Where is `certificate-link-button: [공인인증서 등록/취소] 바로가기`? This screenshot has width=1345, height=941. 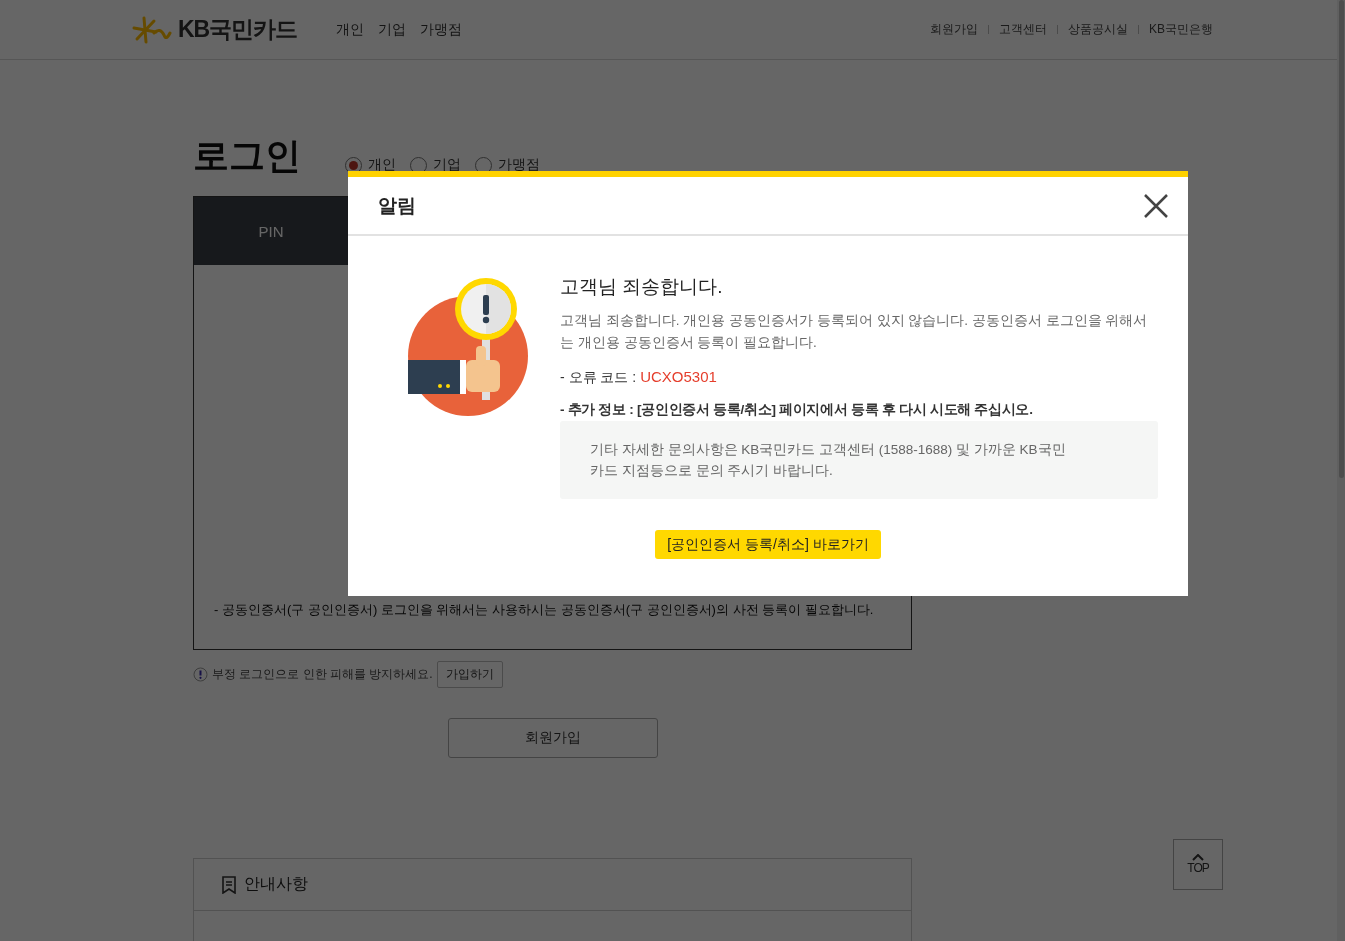 certificate-link-button: [공인인증서 등록/취소] 바로가기 is located at coordinates (768, 544).